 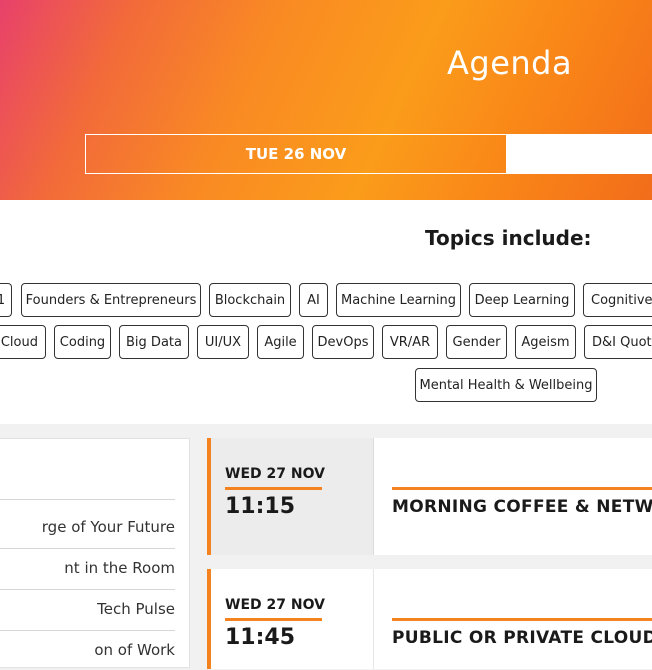 I want to click on topics-heading: Topics include:, so click(x=508, y=238).